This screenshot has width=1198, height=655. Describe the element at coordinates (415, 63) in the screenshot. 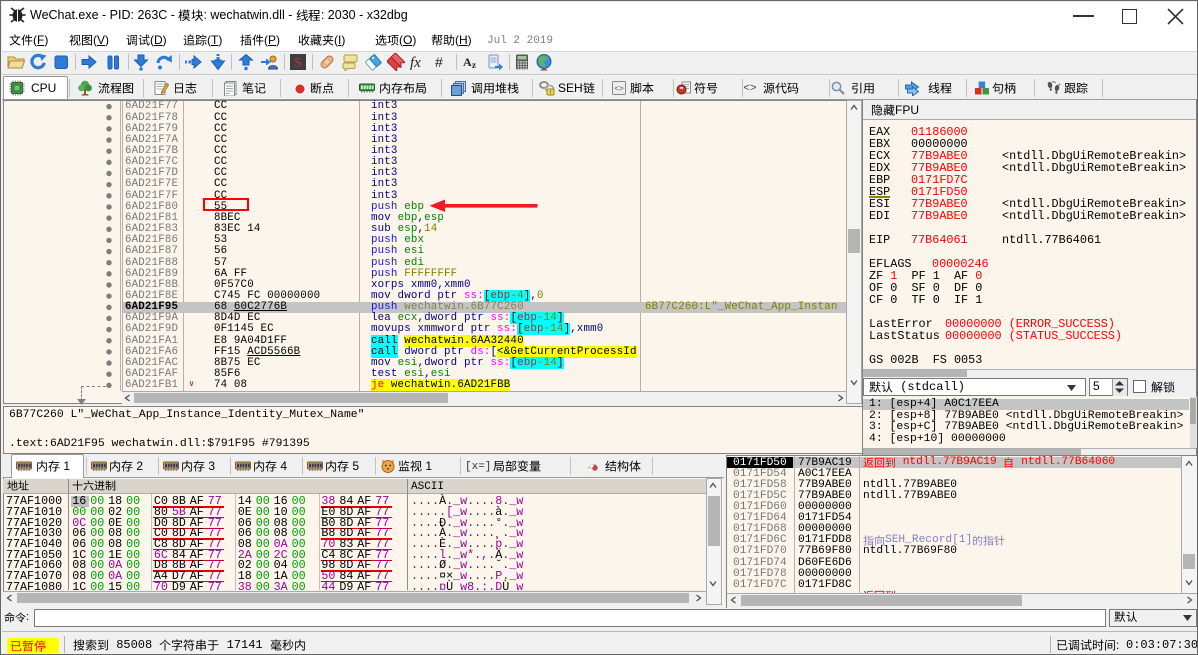

I see `svg-text: fx` at that location.